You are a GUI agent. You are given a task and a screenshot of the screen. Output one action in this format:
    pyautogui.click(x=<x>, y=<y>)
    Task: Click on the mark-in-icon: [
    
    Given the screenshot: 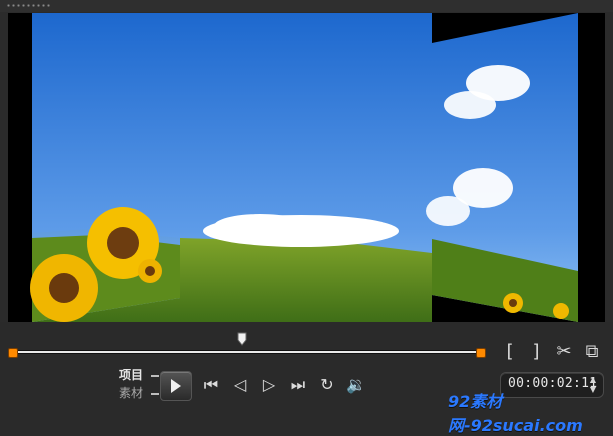 What is the action you would take?
    pyautogui.click(x=510, y=352)
    